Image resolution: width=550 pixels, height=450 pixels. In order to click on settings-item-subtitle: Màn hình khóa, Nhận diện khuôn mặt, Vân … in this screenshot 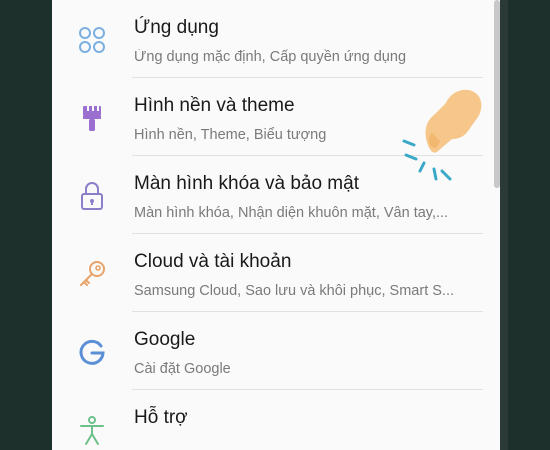, I will do `click(291, 213)`.